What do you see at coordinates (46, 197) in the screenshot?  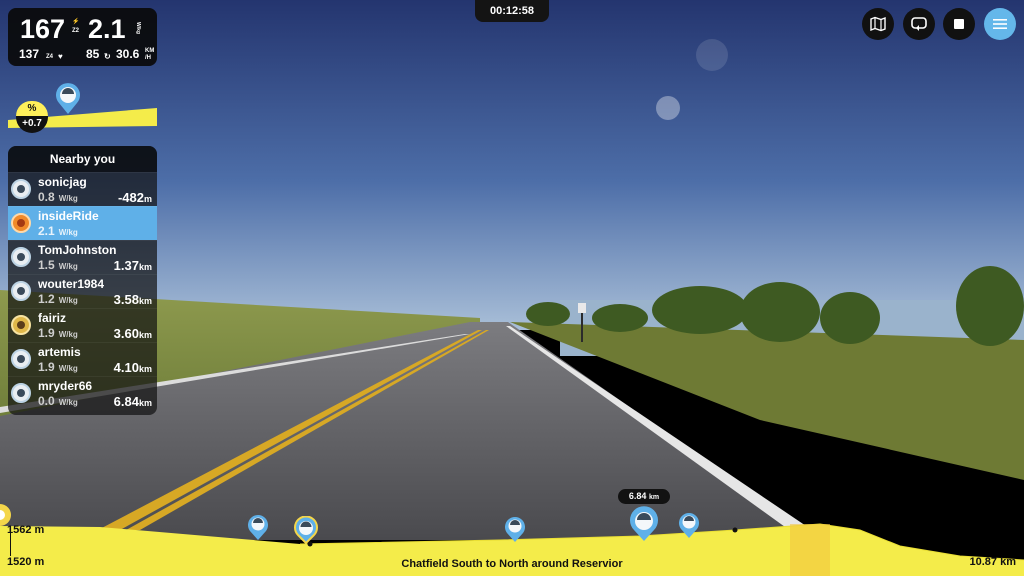 I see `rider-wkg: 0.8` at bounding box center [46, 197].